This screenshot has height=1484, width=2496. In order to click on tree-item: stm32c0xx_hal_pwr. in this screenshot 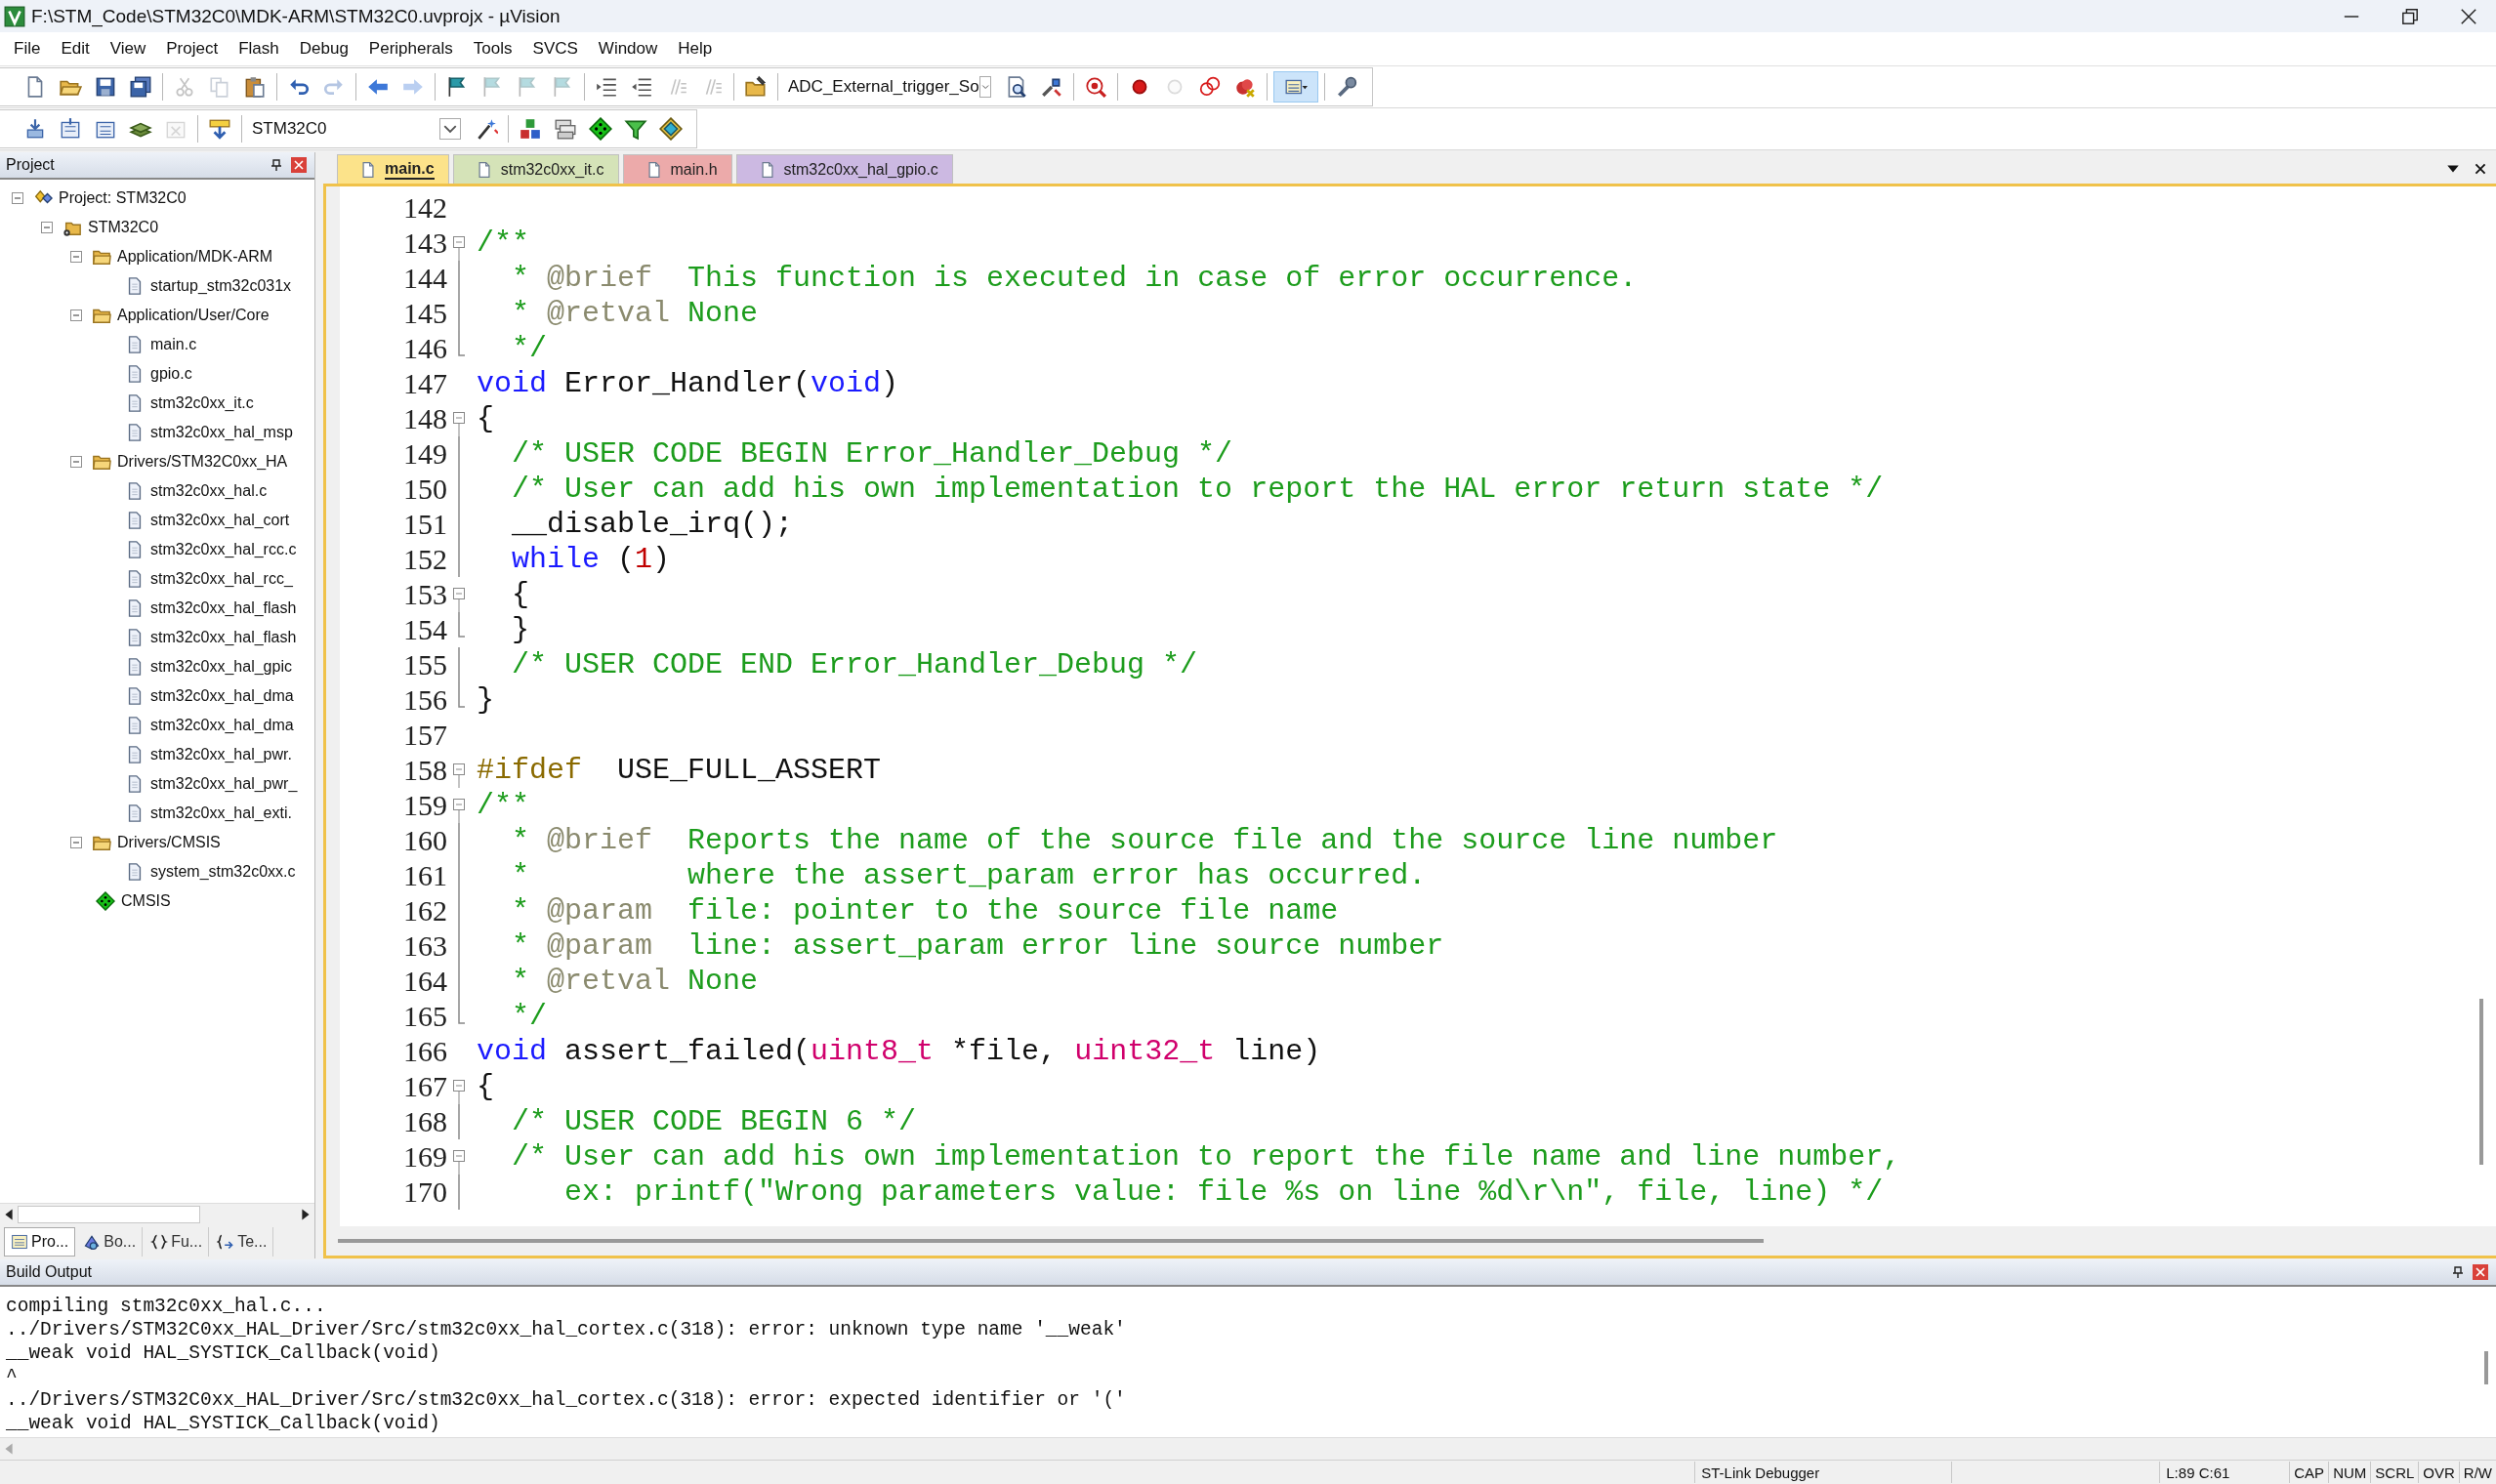, I will do `click(221, 755)`.